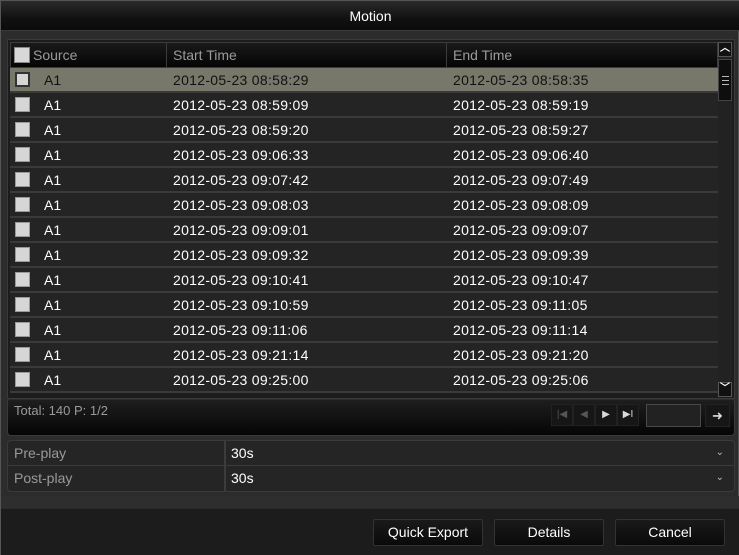  What do you see at coordinates (370, 531) in the screenshot?
I see `dialog-footer: Quick Export Details Cancel` at bounding box center [370, 531].